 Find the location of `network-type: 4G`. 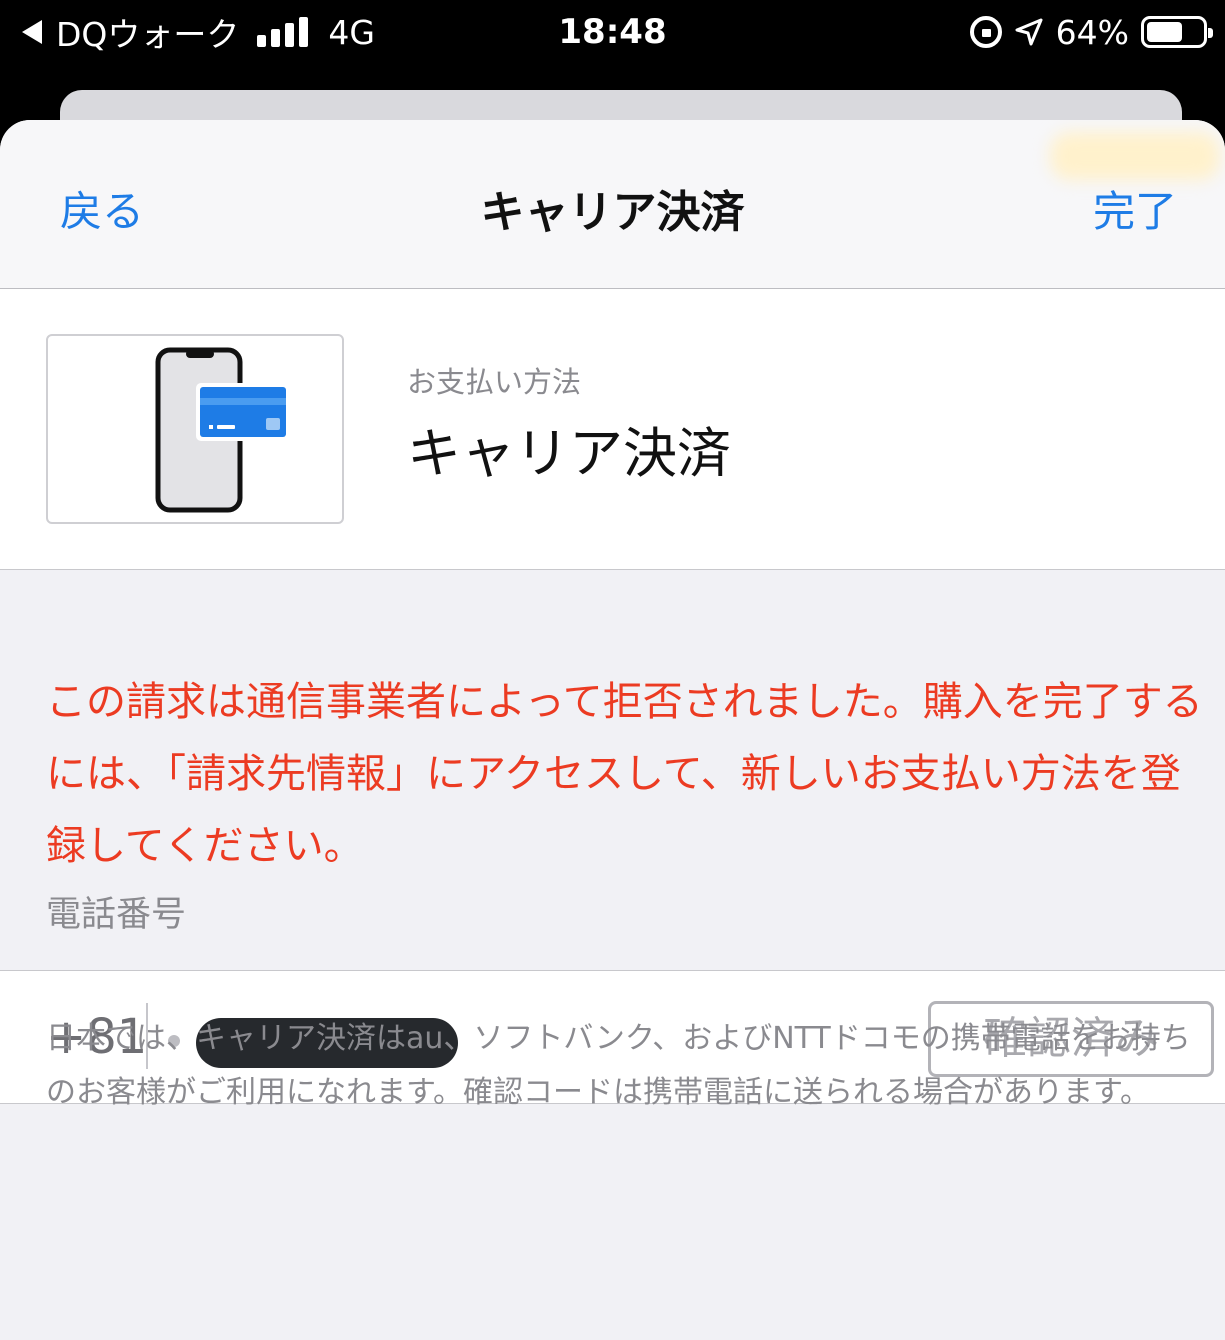

network-type: 4G is located at coordinates (351, 32).